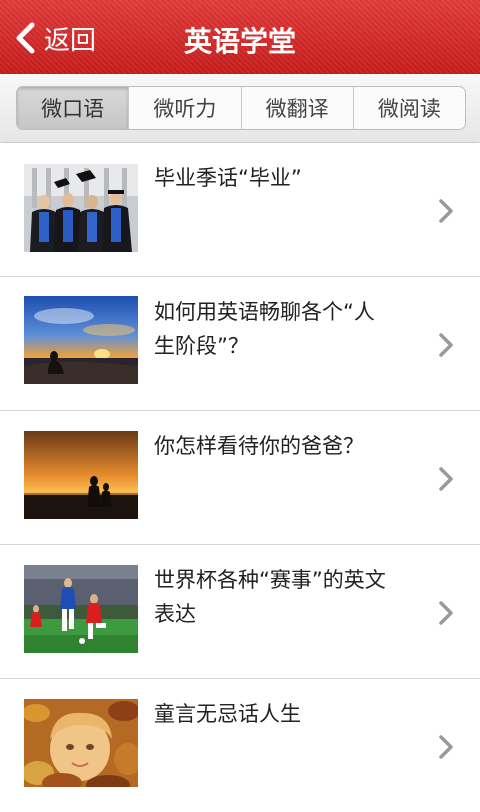 The image size is (480, 812). I want to click on item-title: 毕业季话“毕业”, so click(228, 178).